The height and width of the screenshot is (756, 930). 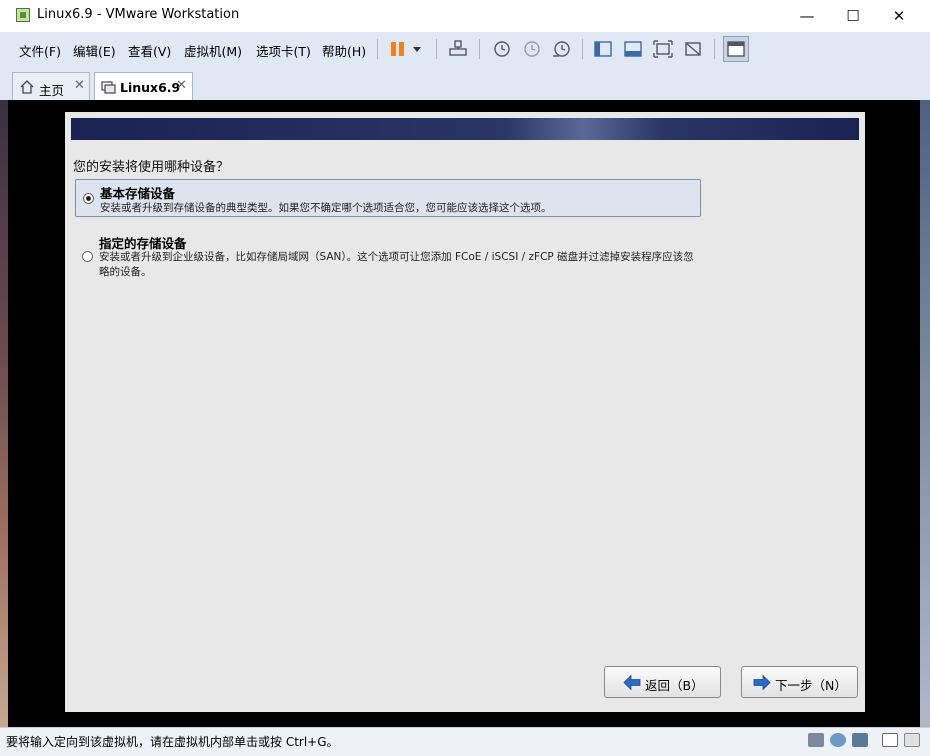 I want to click on menu-vm: 虚拟机(M), so click(x=213, y=50).